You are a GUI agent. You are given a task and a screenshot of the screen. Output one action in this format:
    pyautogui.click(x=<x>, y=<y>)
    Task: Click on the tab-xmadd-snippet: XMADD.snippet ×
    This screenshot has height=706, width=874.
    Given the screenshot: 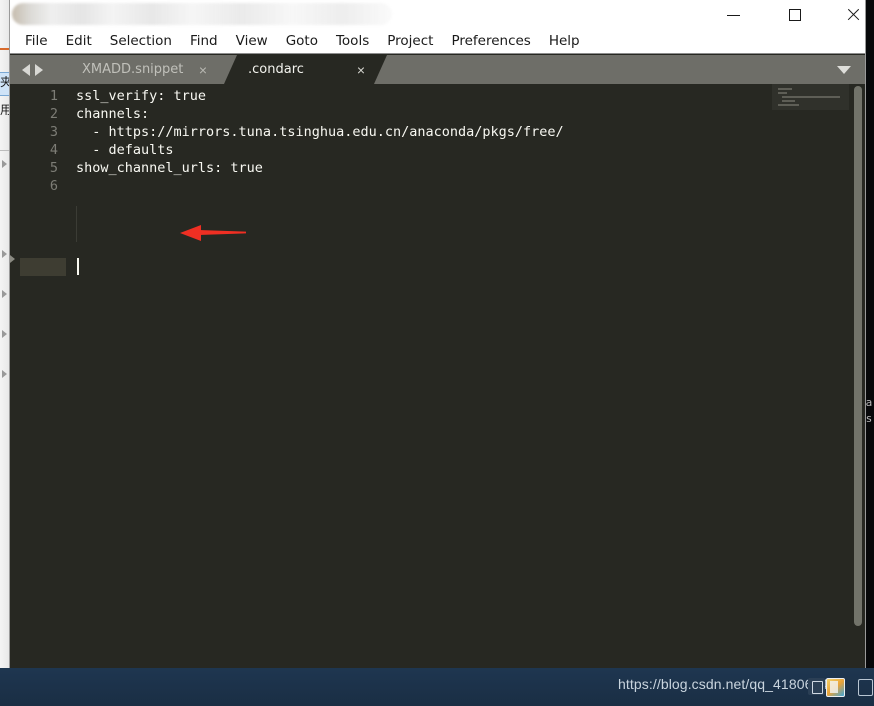 What is the action you would take?
    pyautogui.click(x=143, y=69)
    